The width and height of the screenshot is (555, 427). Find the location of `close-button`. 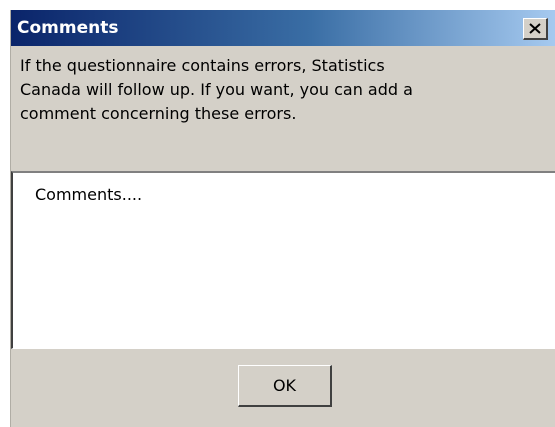

close-button is located at coordinates (535, 29).